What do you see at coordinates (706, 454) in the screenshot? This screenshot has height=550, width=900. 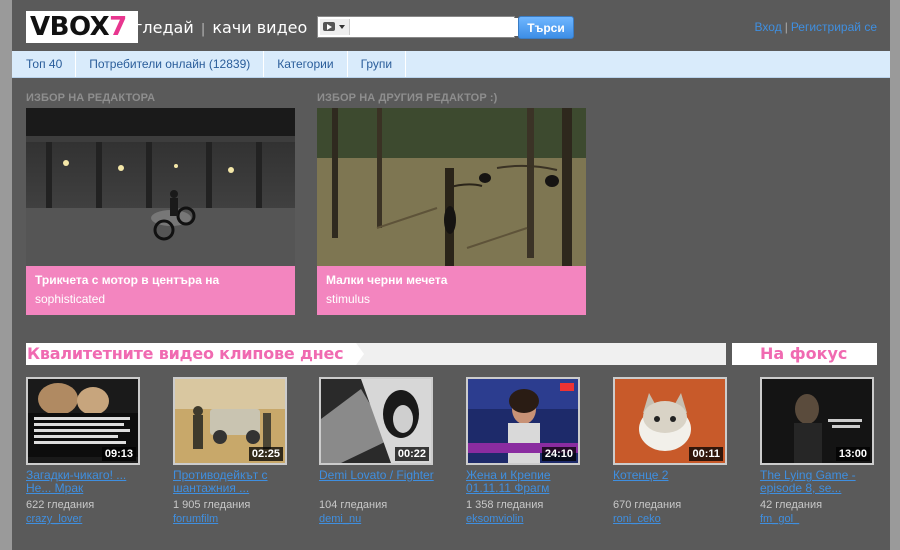 I see `video-duration: 00:11` at bounding box center [706, 454].